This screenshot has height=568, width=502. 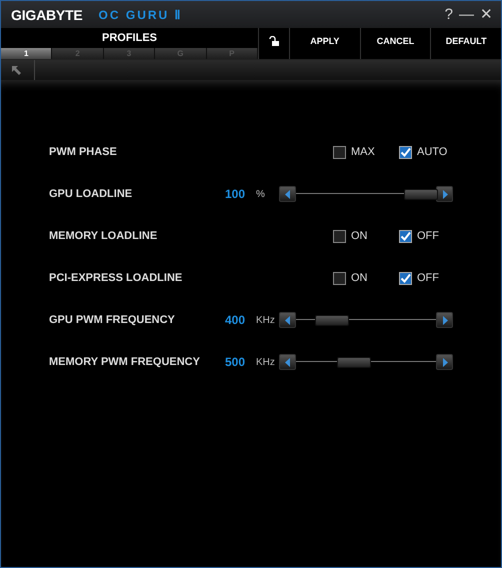 What do you see at coordinates (466, 15) in the screenshot?
I see `minimize-button: —` at bounding box center [466, 15].